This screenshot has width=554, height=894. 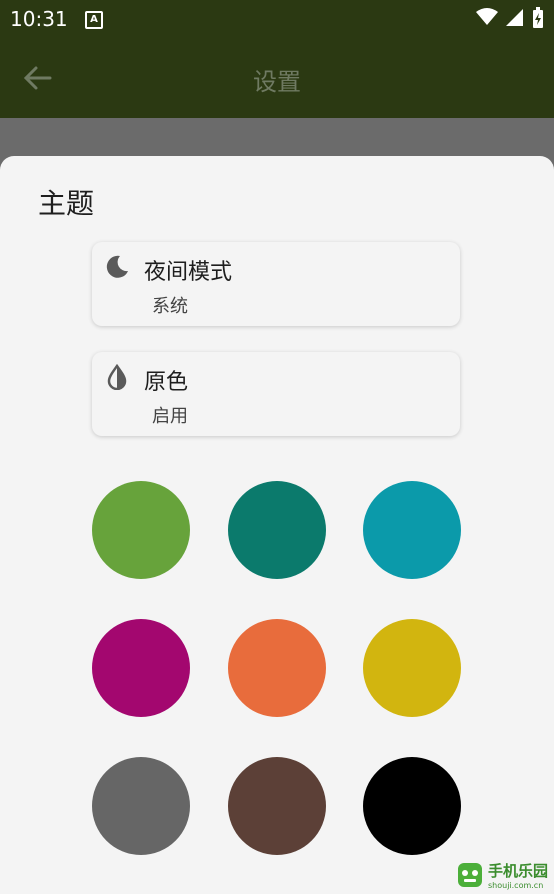 What do you see at coordinates (276, 394) in the screenshot?
I see `primary-color-option: 原色 启用` at bounding box center [276, 394].